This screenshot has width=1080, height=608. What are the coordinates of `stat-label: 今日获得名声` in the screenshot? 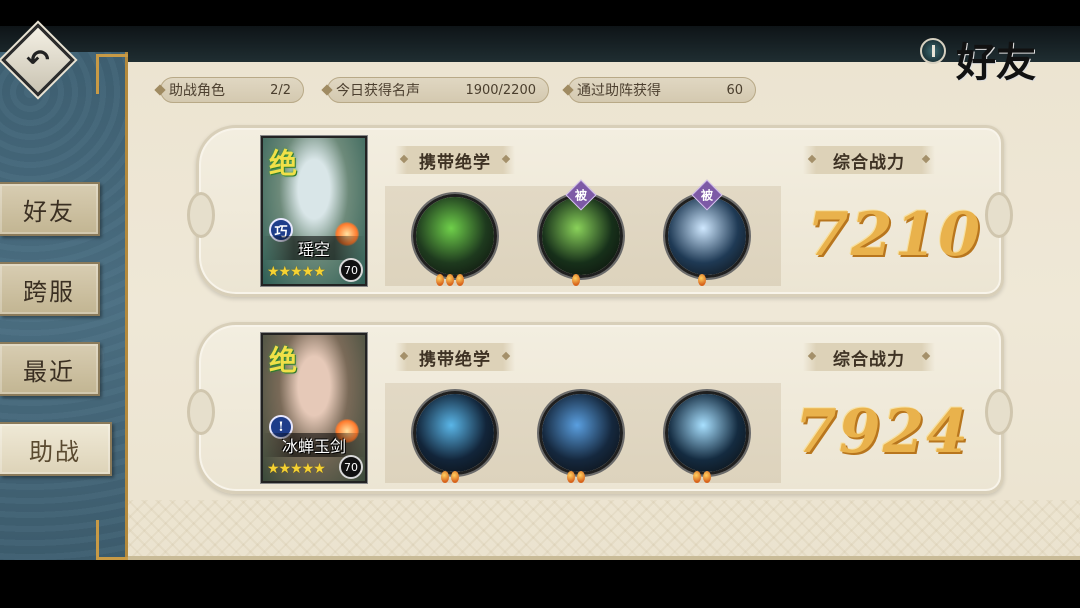 It's located at (378, 91).